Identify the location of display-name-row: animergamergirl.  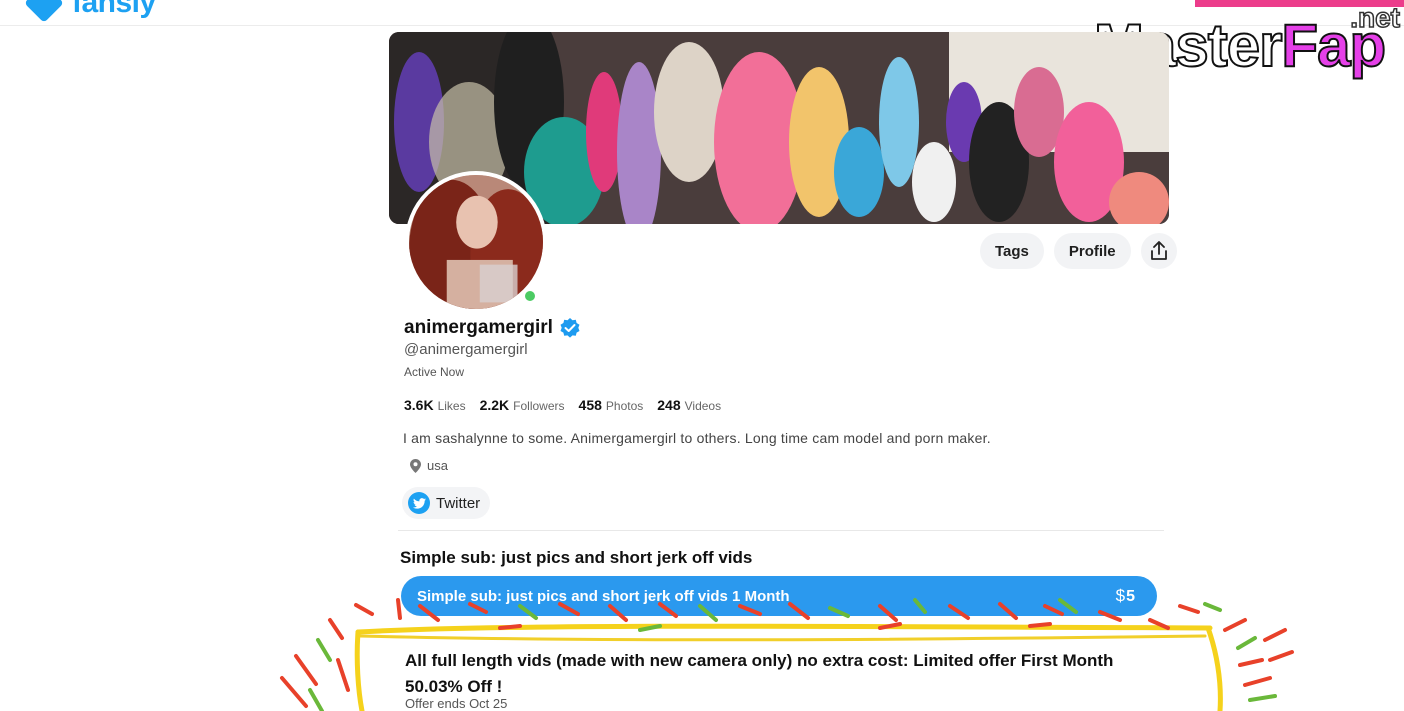
(492, 328).